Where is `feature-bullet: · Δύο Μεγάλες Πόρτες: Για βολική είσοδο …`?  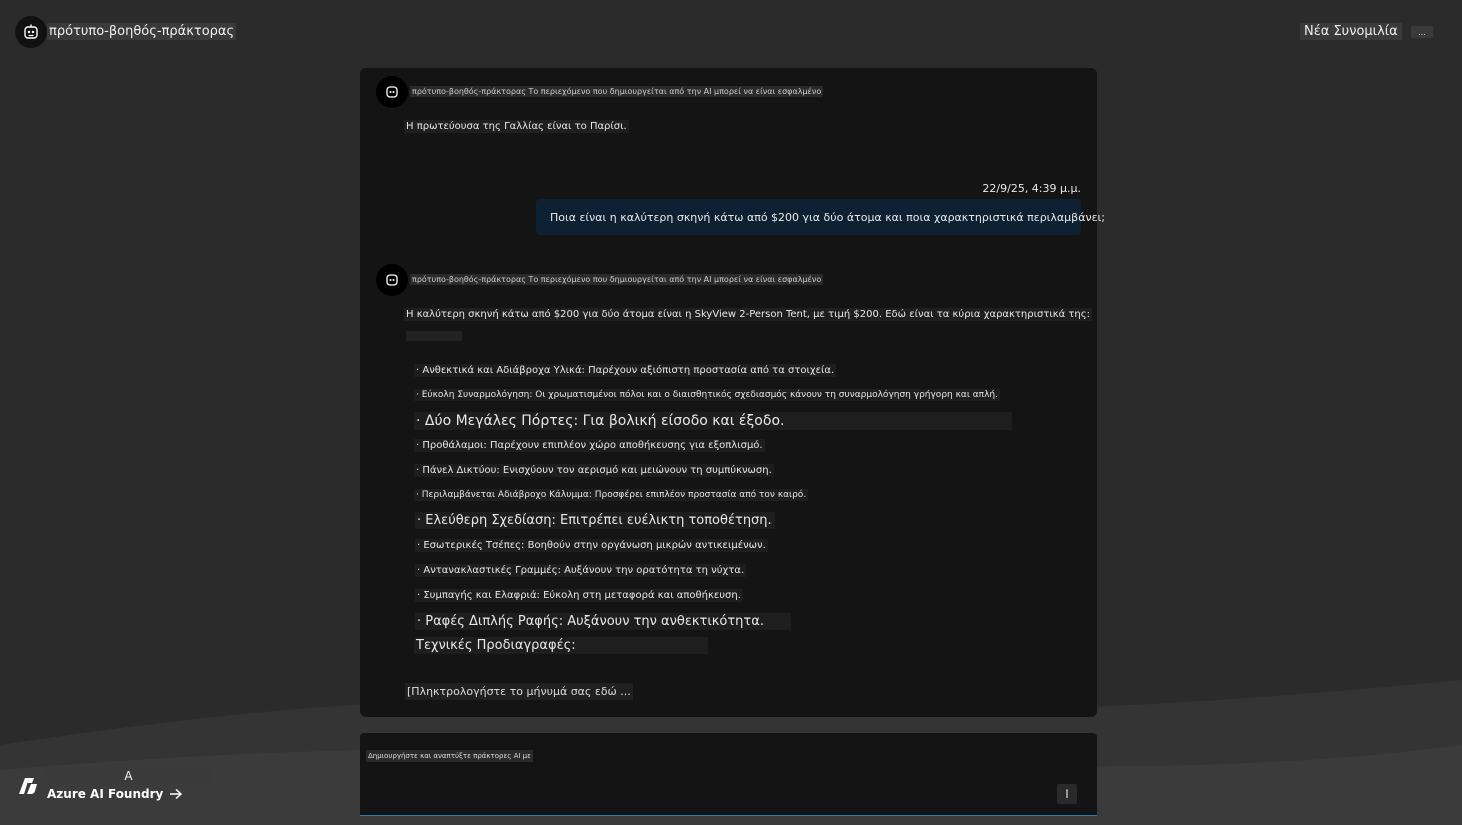 feature-bullet: · Δύο Μεγάλες Πόρτες: Για βολική είσοδο … is located at coordinates (713, 421).